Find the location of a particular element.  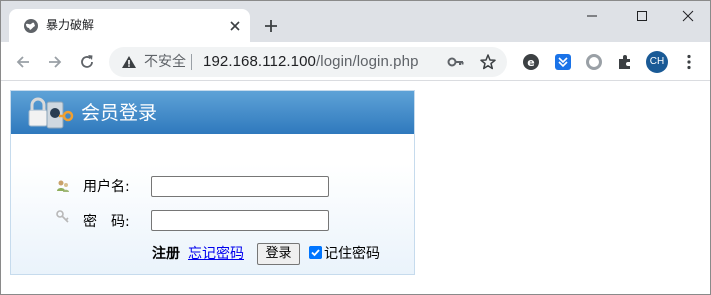

tab-title: 暴力破解 is located at coordinates (70, 25).